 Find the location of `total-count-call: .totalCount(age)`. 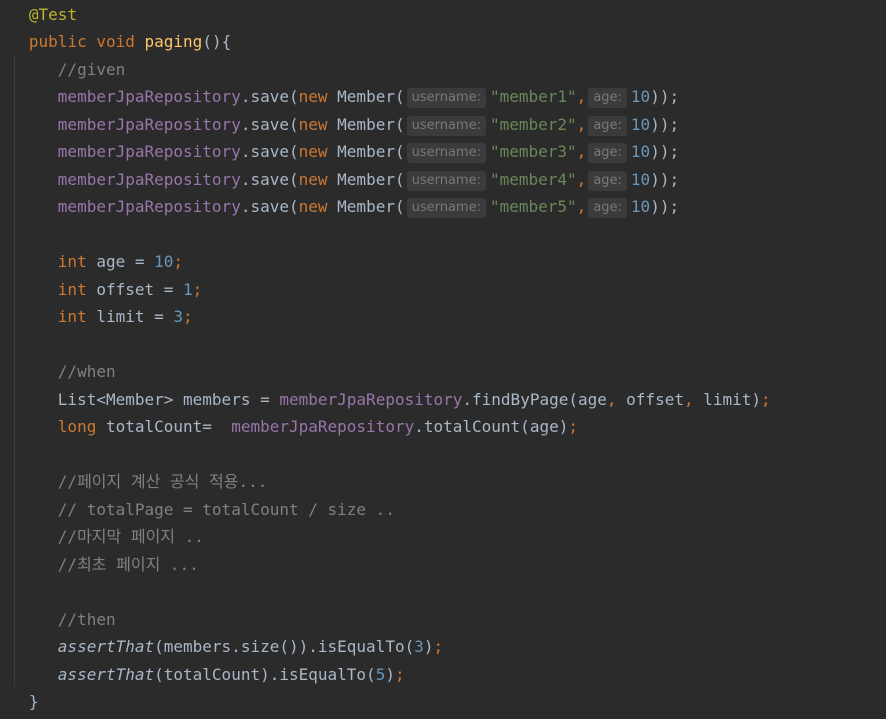

total-count-call: .totalCount(age) is located at coordinates (491, 426).